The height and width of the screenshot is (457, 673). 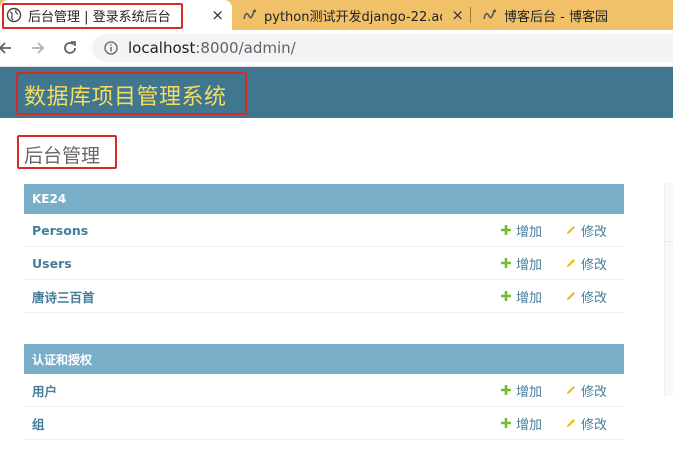 I want to click on tab-title: python测试开发django-22.adm, so click(x=353, y=17).